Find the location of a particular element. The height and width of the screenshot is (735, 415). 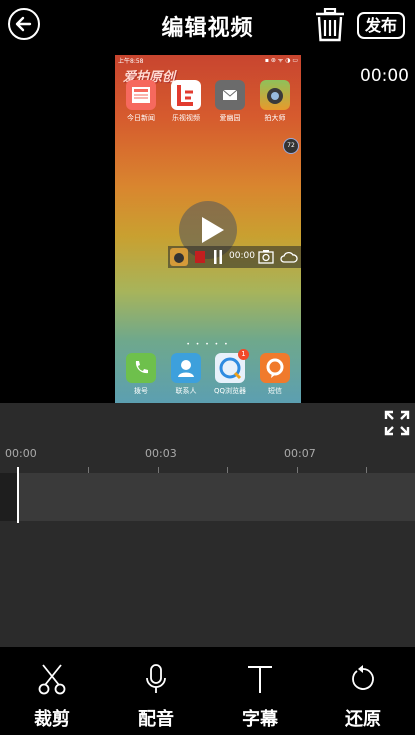

text-icon is located at coordinates (260, 679).